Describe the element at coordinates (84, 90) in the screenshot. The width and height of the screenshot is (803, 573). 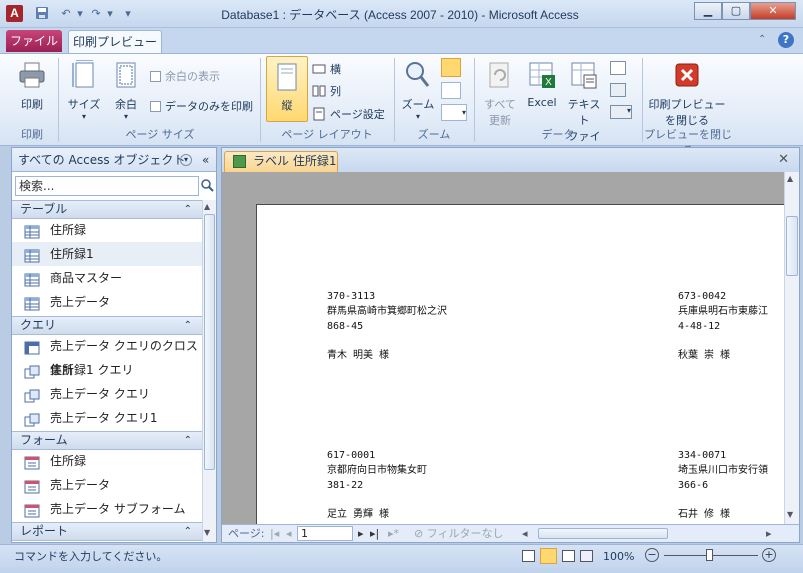
I see `size-button: サイズ ▾` at that location.